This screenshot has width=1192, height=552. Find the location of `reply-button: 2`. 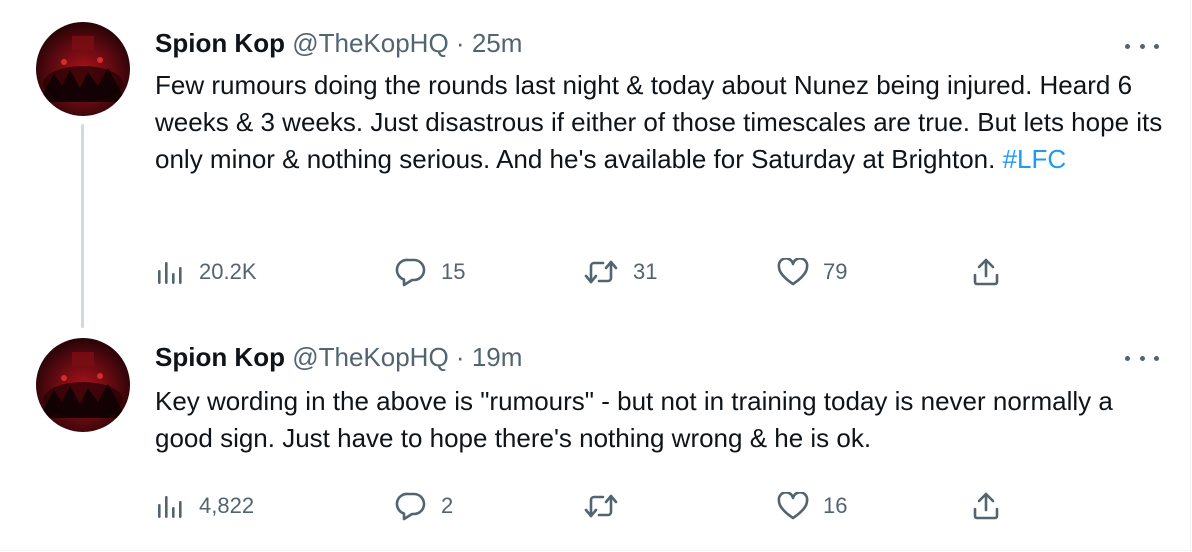

reply-button: 2 is located at coordinates (424, 506).